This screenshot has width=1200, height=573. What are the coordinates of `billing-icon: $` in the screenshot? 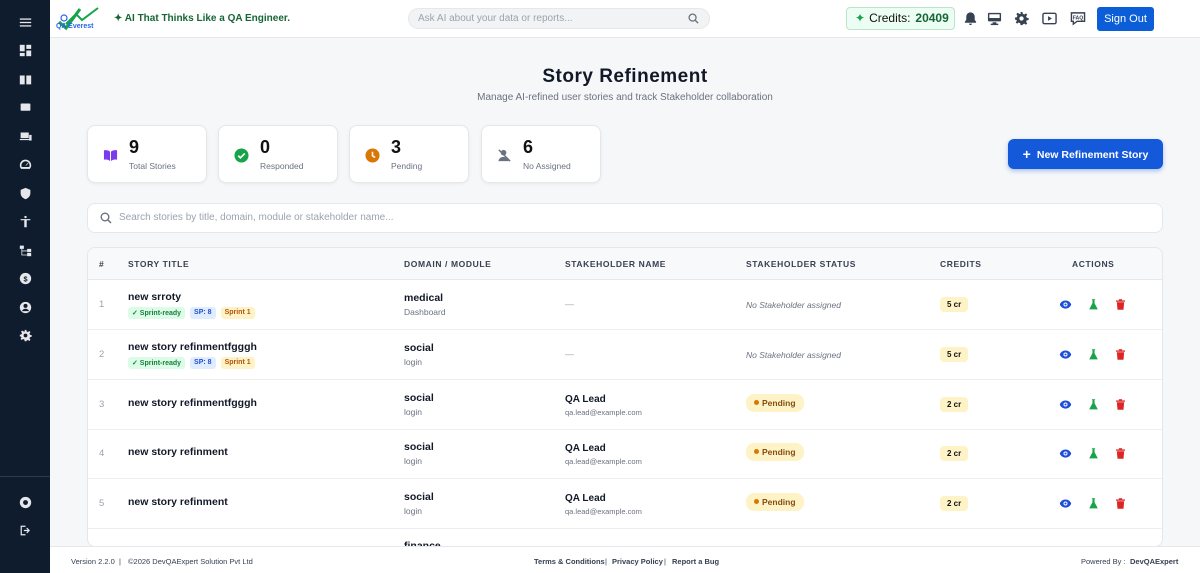 It's located at (25, 279).